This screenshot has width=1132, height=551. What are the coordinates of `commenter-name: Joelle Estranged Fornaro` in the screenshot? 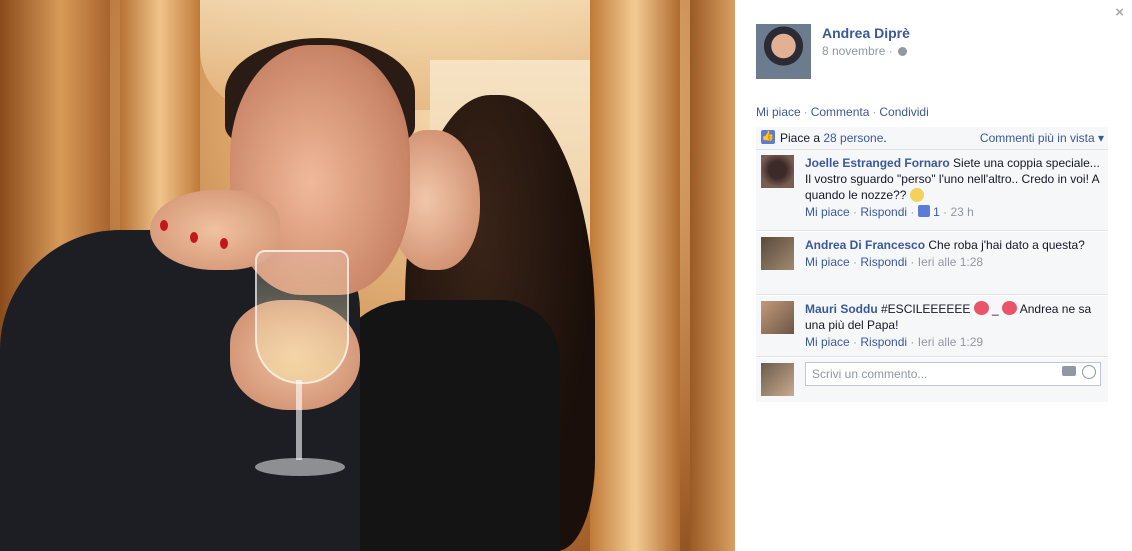 It's located at (877, 163).